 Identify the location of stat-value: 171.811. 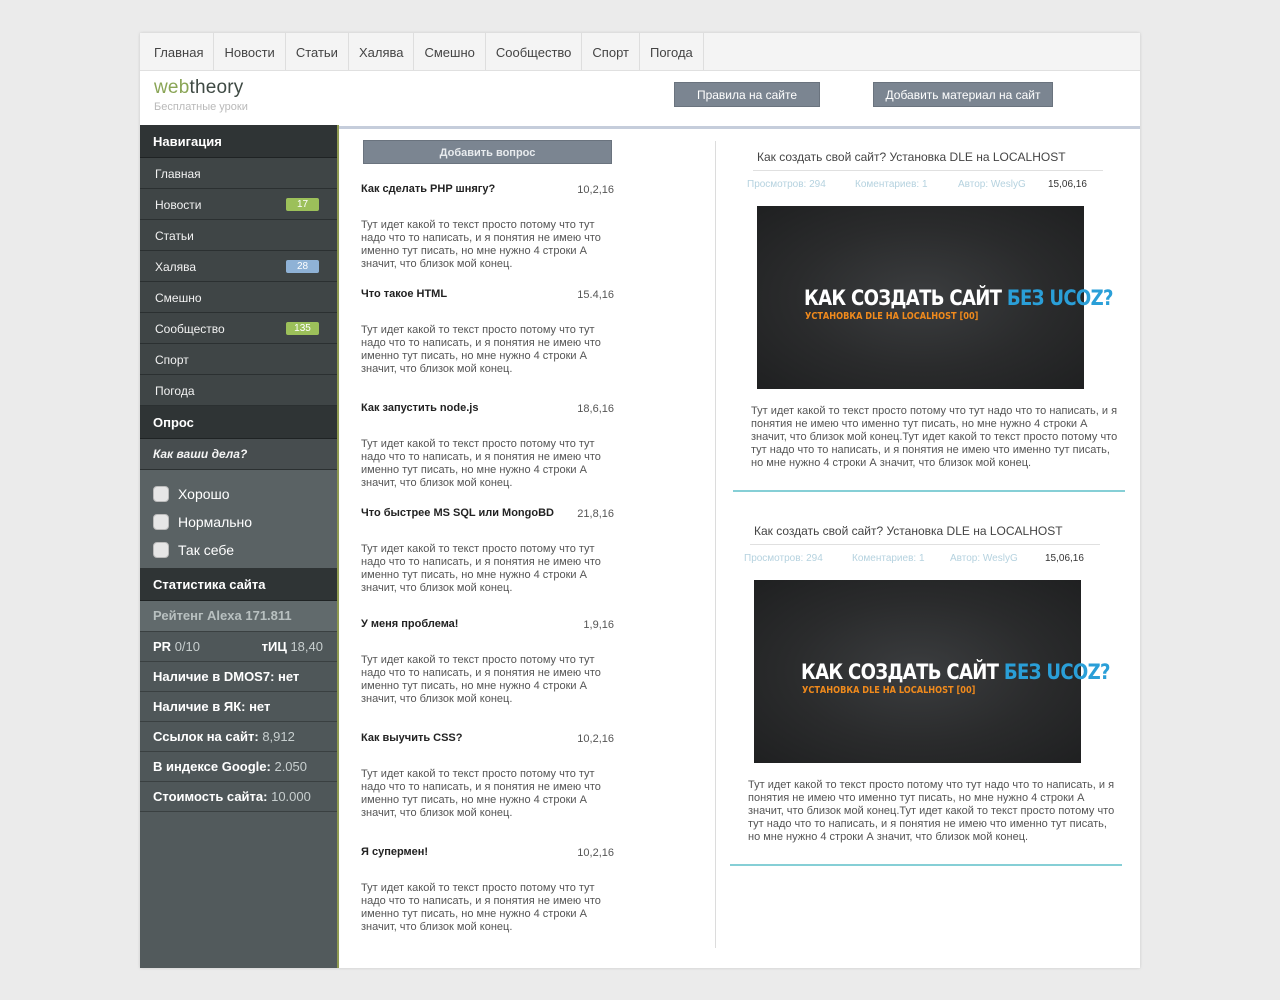
(268, 615).